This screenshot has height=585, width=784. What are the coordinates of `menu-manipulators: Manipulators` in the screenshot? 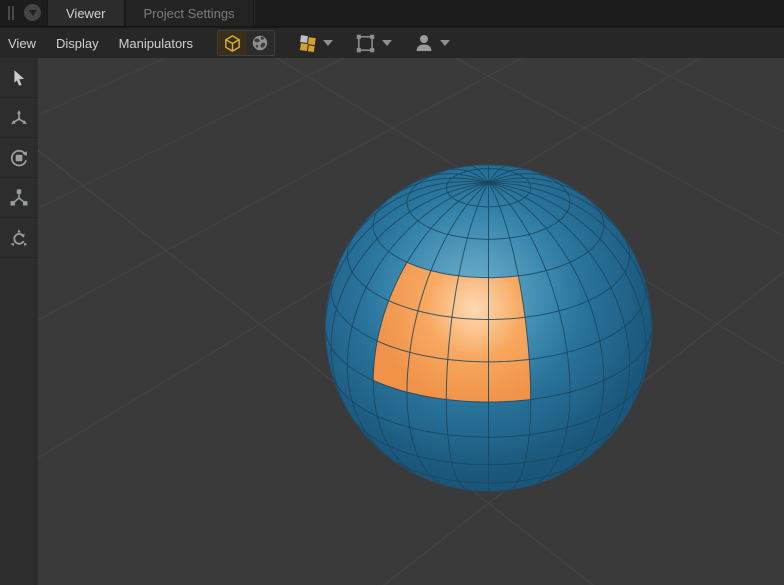 It's located at (156, 43).